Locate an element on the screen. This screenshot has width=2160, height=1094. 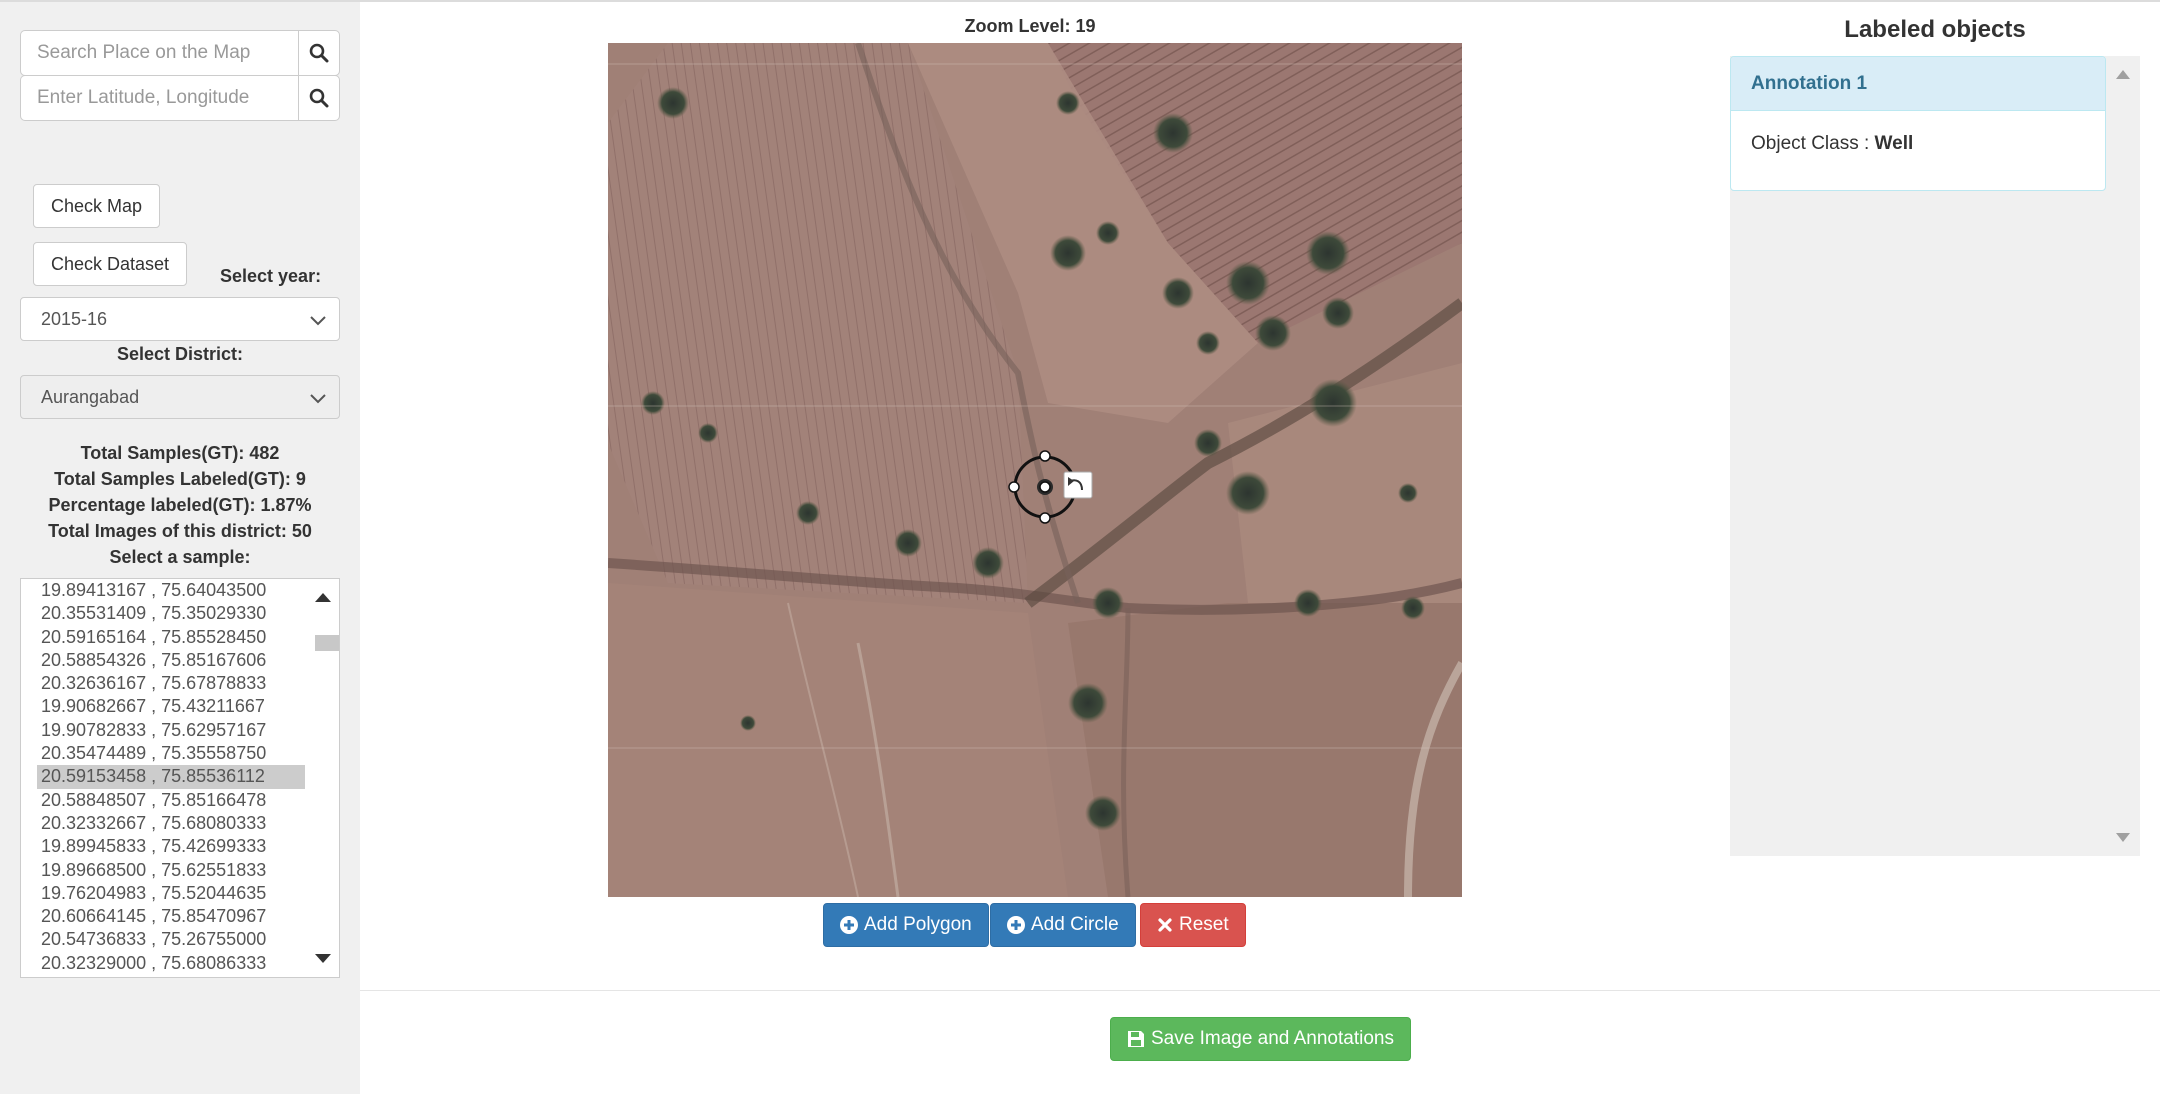
select-district-label: Select District: is located at coordinates (180, 354).